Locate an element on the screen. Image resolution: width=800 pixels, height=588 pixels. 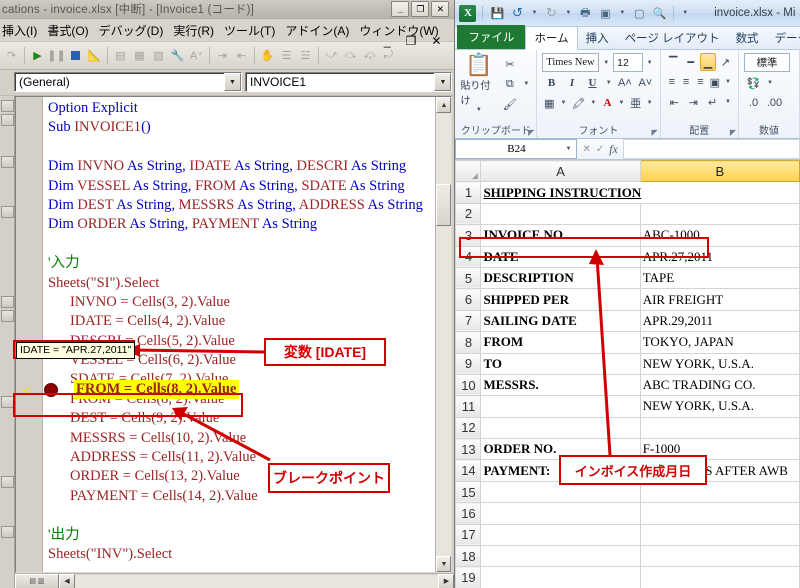
menu-item-insert: 挿入(I) is located at coordinates (19, 30).